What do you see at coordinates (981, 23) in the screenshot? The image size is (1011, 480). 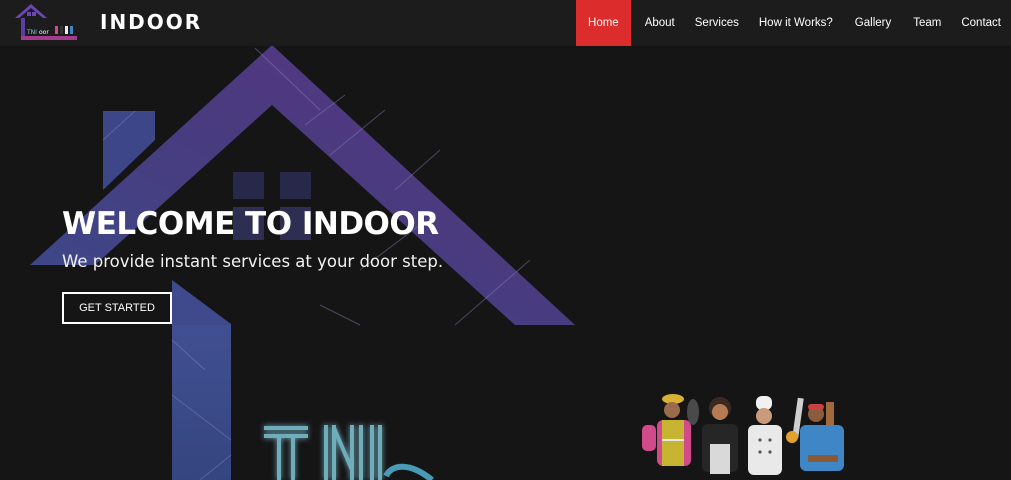 I see `nav-contact: Contact` at bounding box center [981, 23].